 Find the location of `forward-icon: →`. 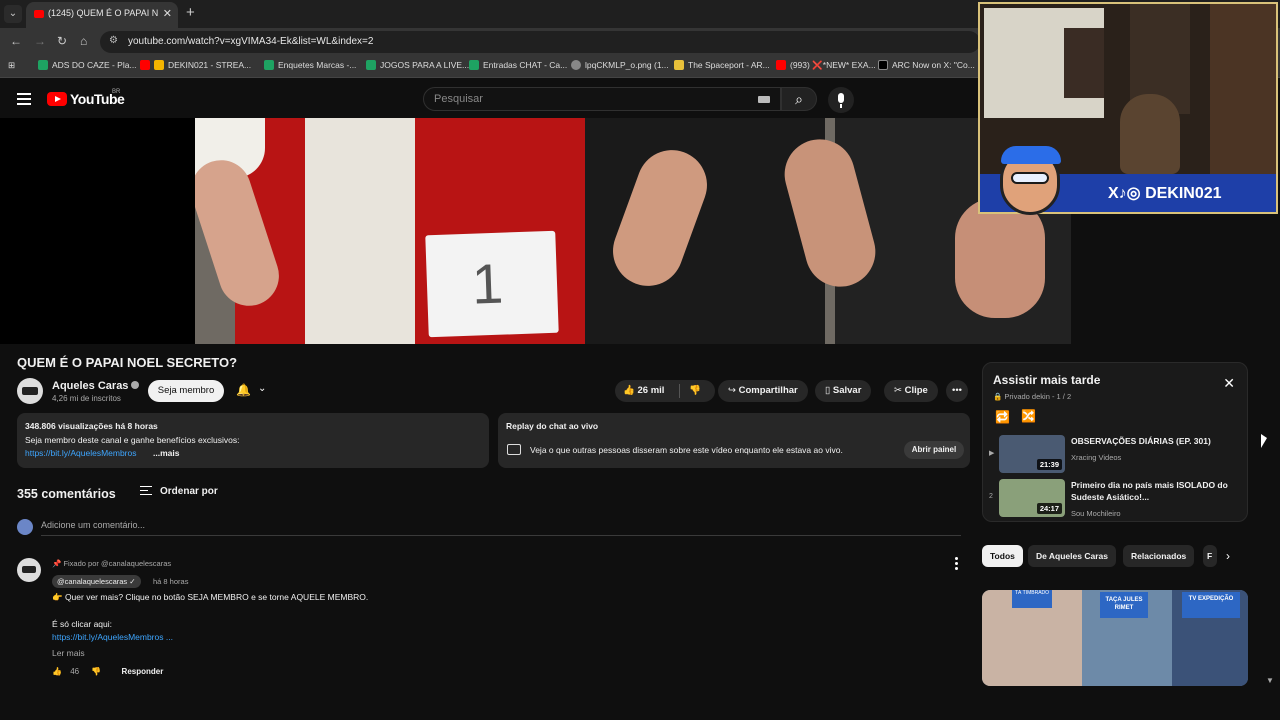

forward-icon: → is located at coordinates (40, 41).